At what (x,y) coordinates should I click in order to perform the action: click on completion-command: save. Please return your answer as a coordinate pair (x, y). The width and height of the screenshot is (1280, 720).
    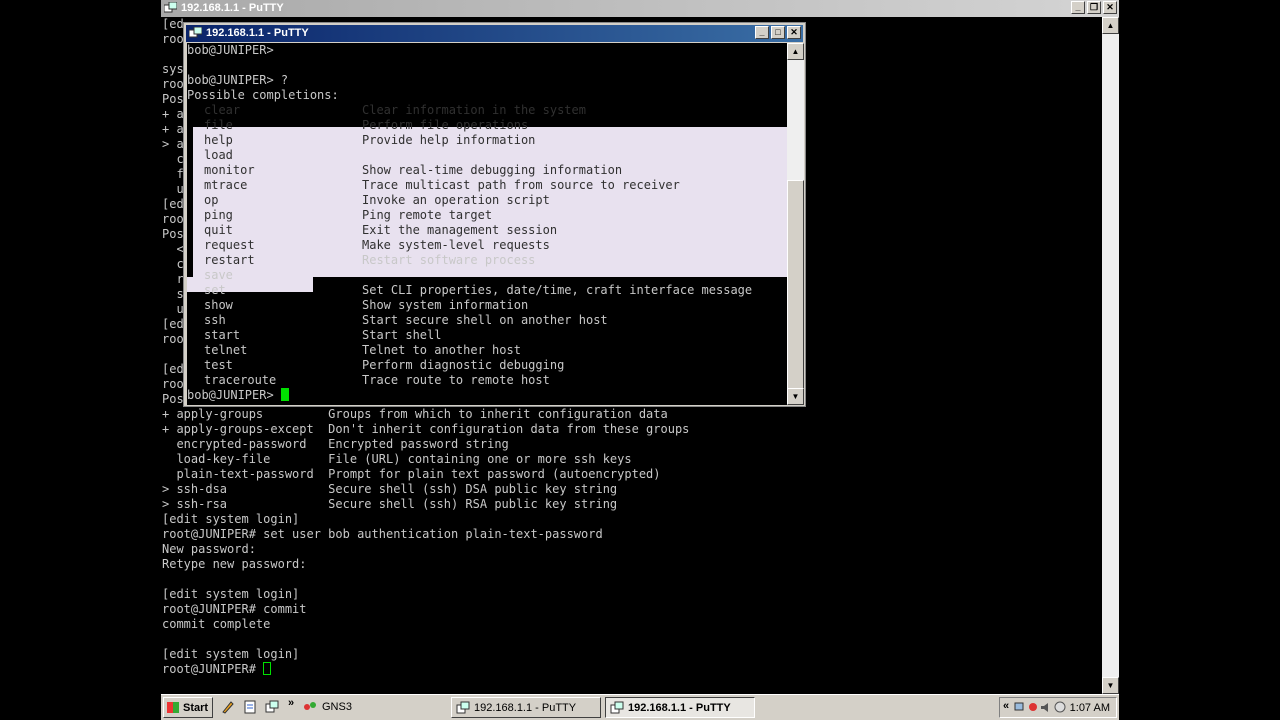
    Looking at the image, I should click on (218, 275).